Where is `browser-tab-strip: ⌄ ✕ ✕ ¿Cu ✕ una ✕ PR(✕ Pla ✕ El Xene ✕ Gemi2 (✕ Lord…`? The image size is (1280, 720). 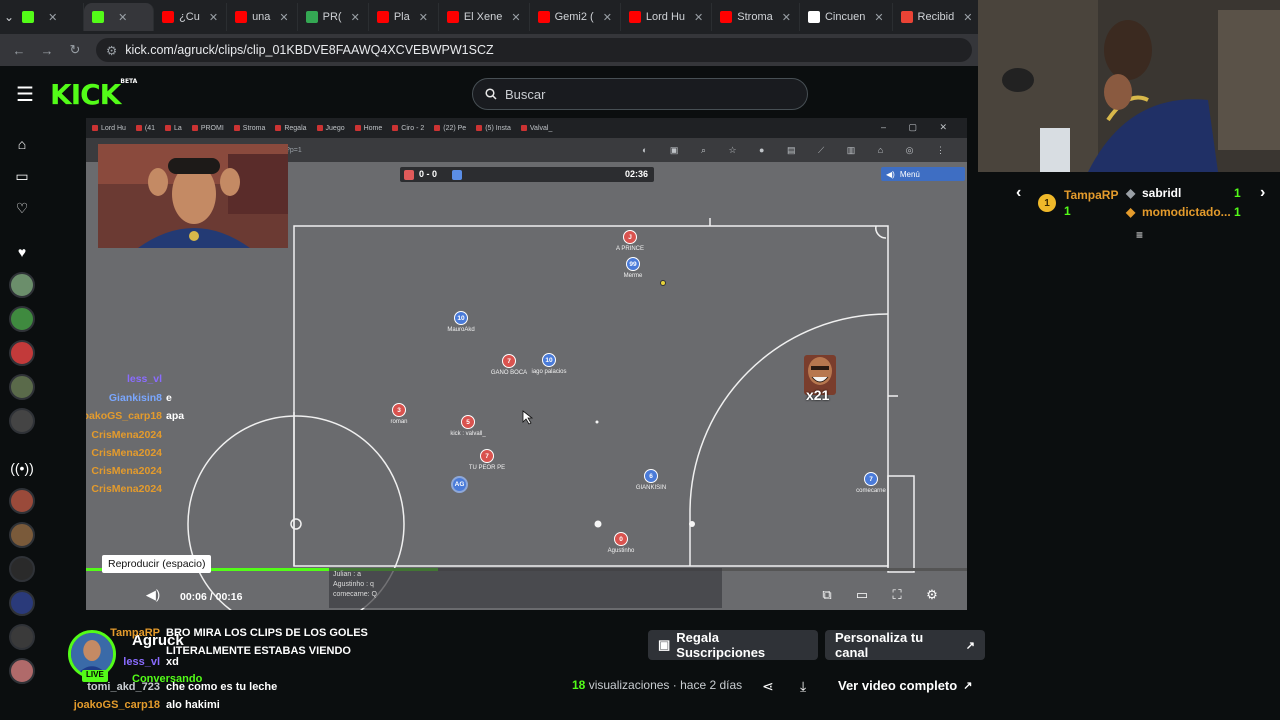 browser-tab-strip: ⌄ ✕ ✕ ¿Cu ✕ una ✕ PR(✕ Pla ✕ El Xene ✕ Gemi2 (✕ Lord… is located at coordinates (490, 17).